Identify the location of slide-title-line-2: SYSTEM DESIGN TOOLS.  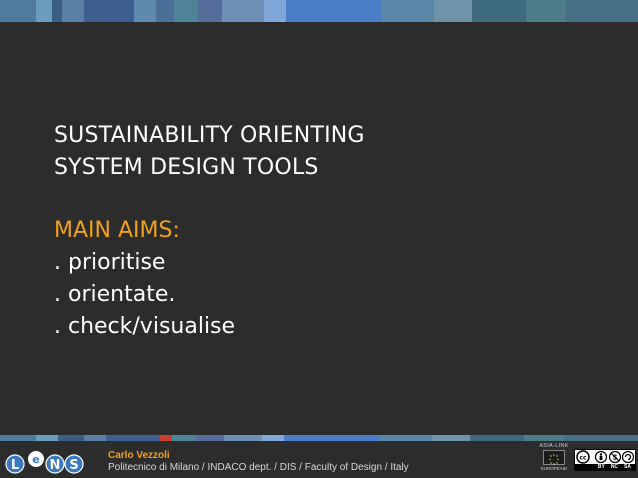
(186, 167).